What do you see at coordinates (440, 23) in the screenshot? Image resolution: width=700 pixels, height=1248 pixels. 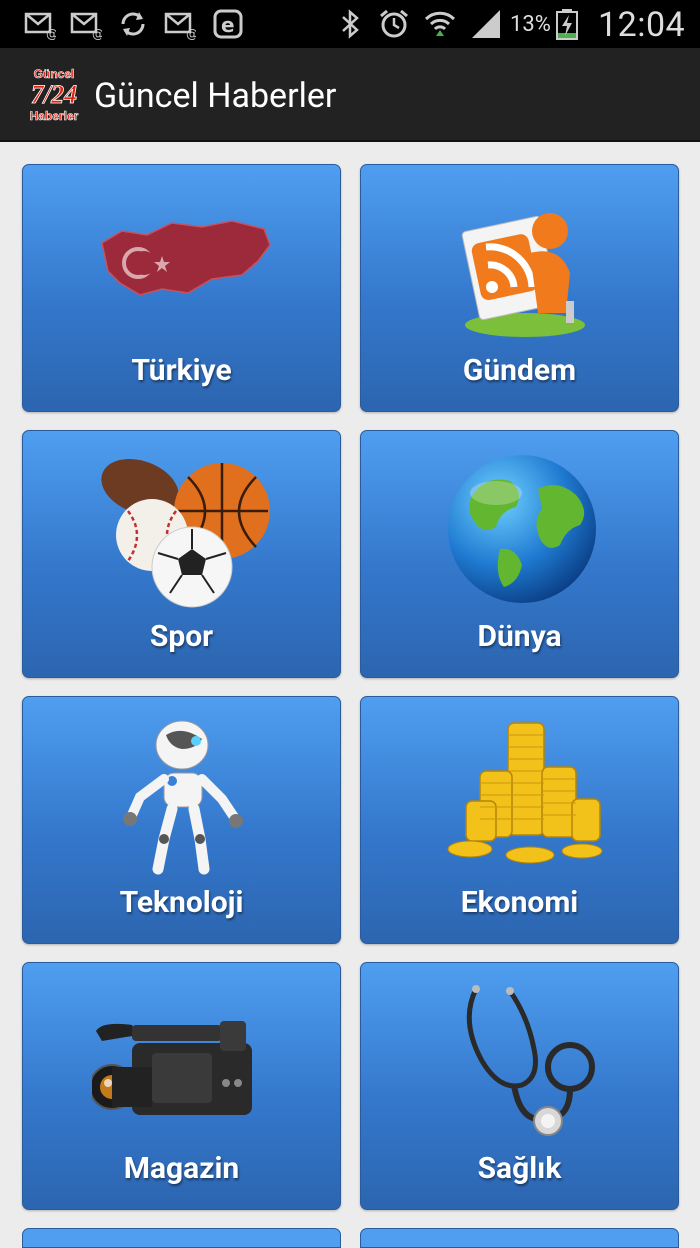 I see `wifi-icon` at bounding box center [440, 23].